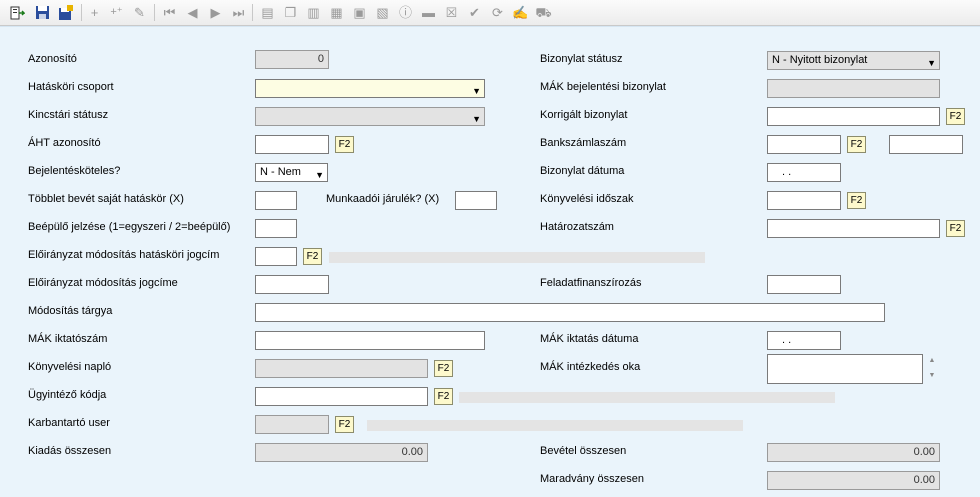 Image resolution: width=980 pixels, height=497 pixels. Describe the element at coordinates (81, 12) in the screenshot. I see `toolbar-separator` at that location.